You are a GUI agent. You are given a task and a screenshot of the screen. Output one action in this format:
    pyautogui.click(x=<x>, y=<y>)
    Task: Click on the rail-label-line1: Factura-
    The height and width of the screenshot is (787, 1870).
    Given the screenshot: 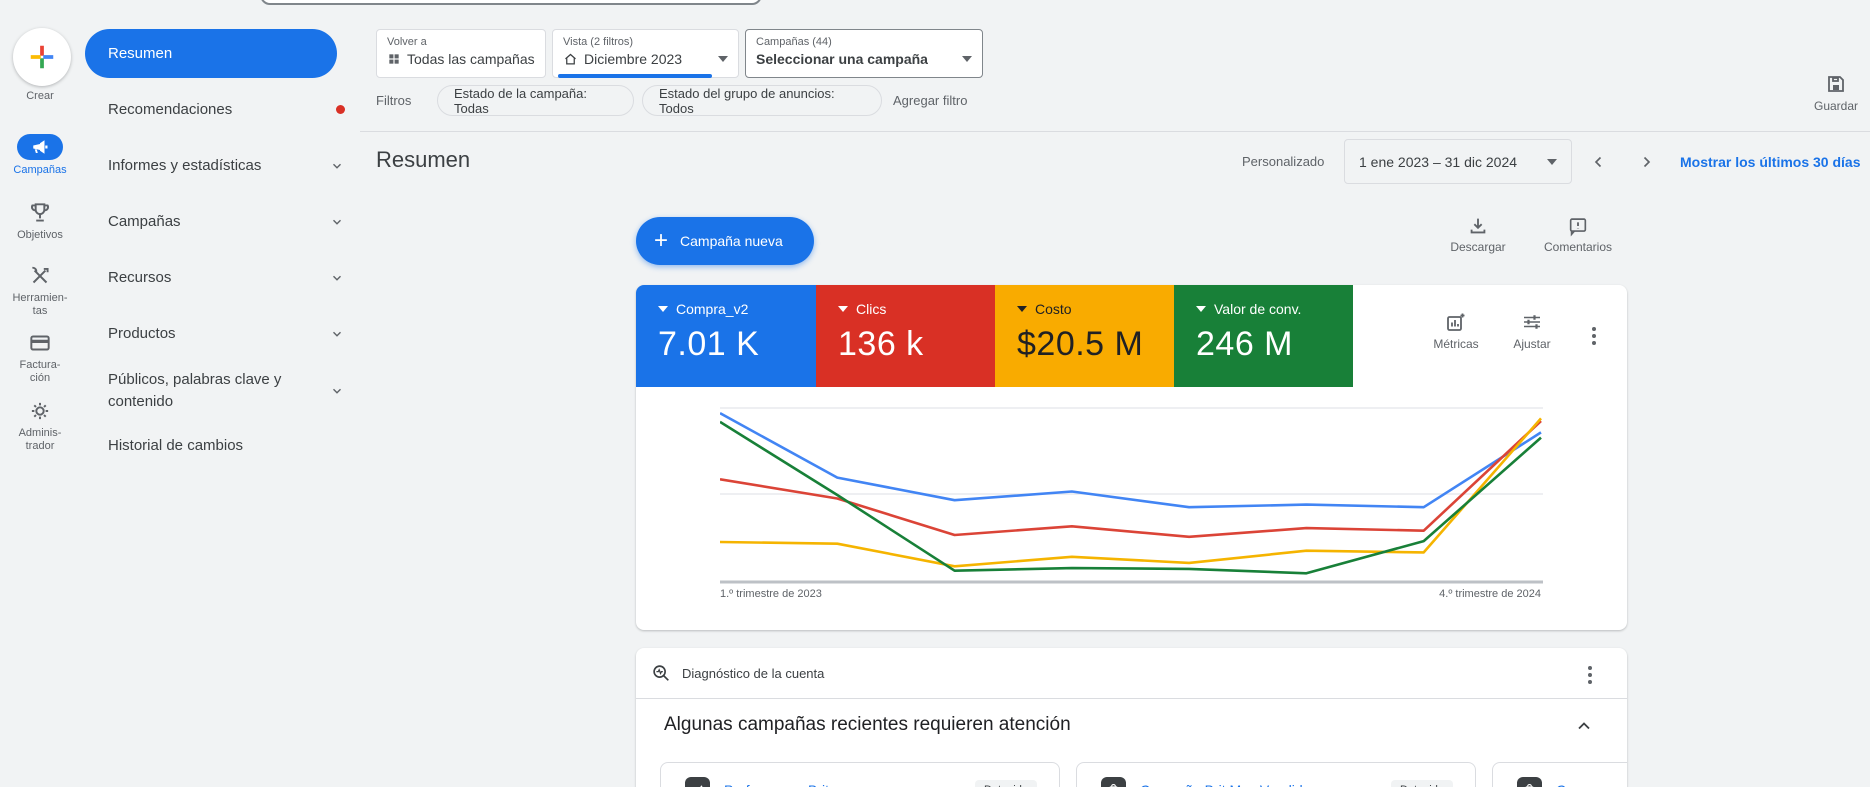 What is the action you would take?
    pyautogui.click(x=40, y=365)
    